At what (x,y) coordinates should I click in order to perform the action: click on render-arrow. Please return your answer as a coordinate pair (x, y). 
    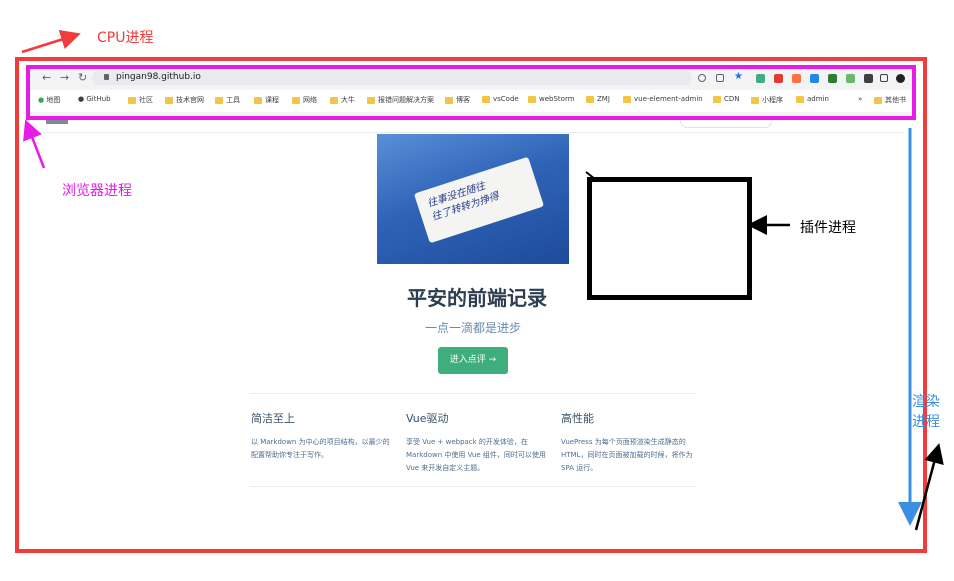
    Looking at the image, I should click on (929, 487).